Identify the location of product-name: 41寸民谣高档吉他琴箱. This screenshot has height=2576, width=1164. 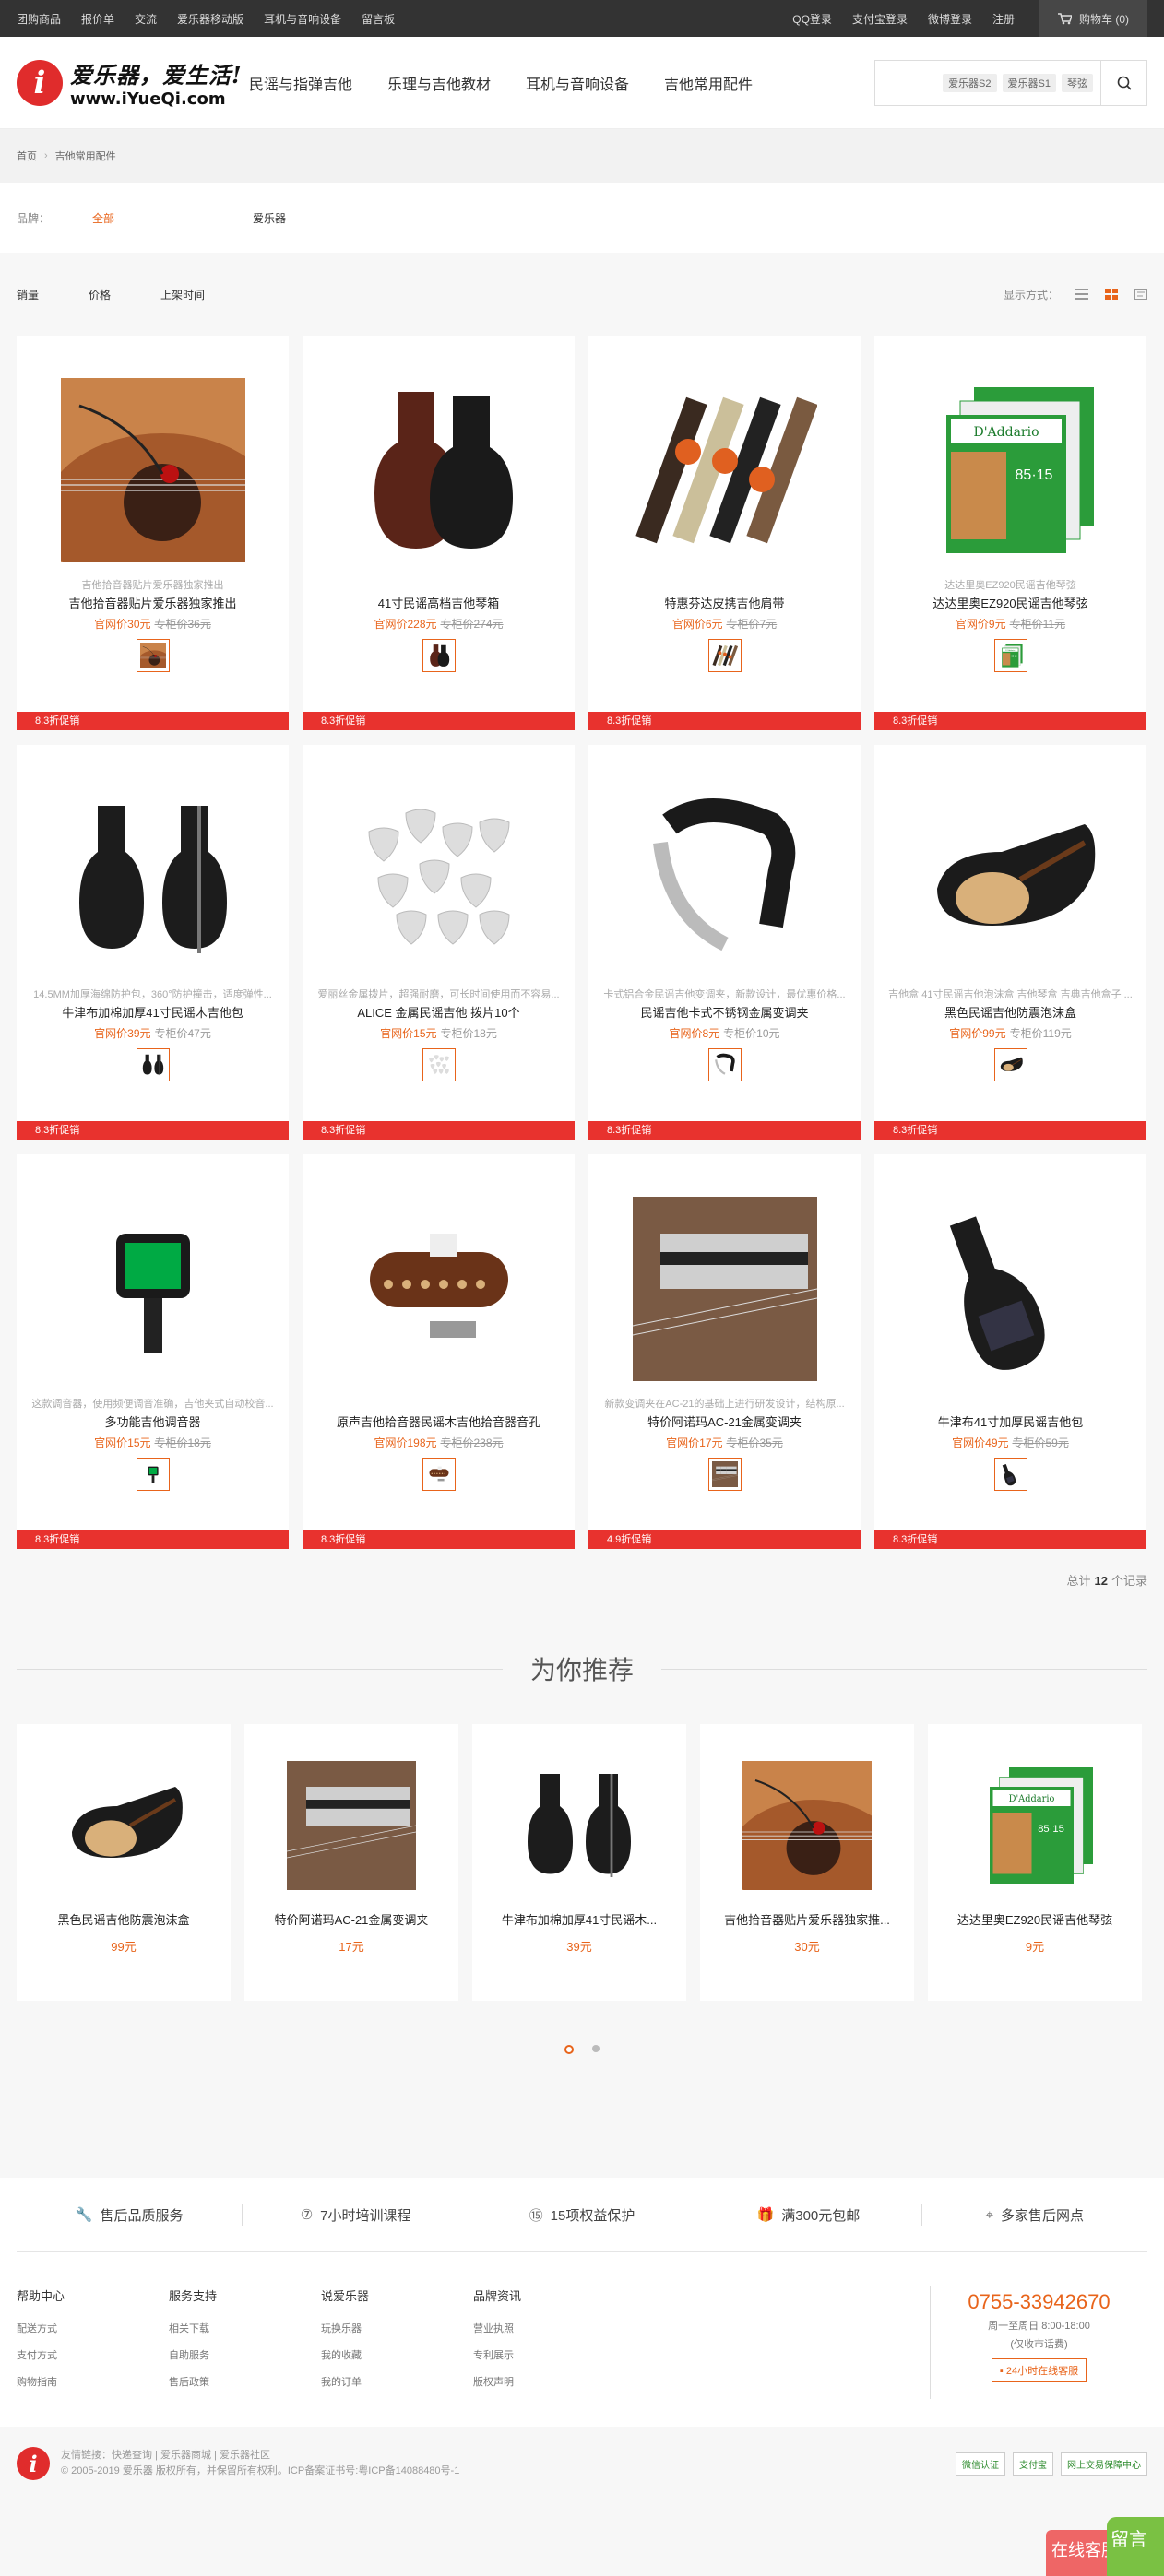
(439, 602).